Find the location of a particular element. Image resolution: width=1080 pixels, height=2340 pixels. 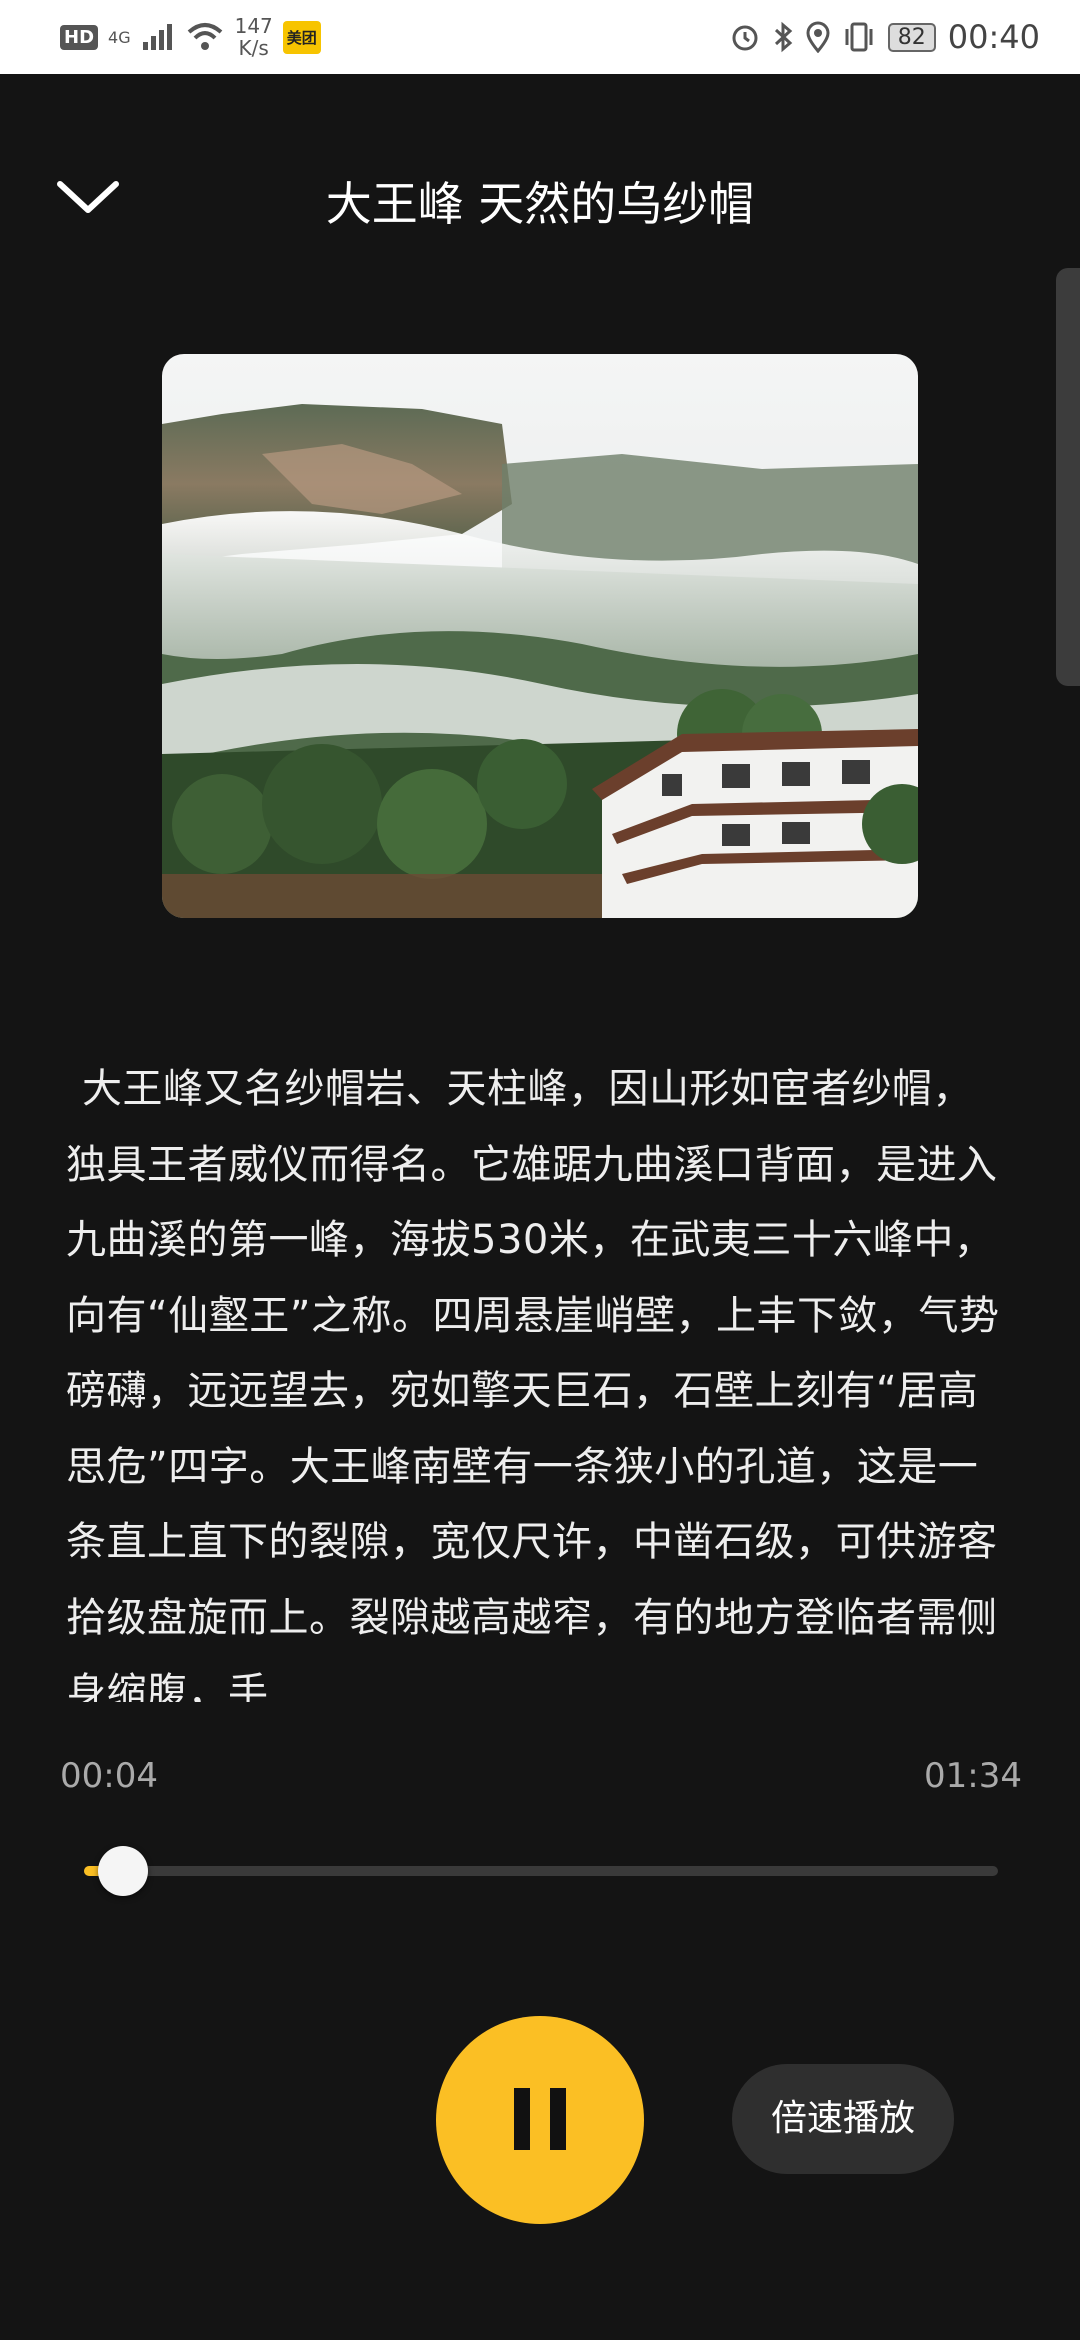

bluetooth-icon is located at coordinates (783, 37).